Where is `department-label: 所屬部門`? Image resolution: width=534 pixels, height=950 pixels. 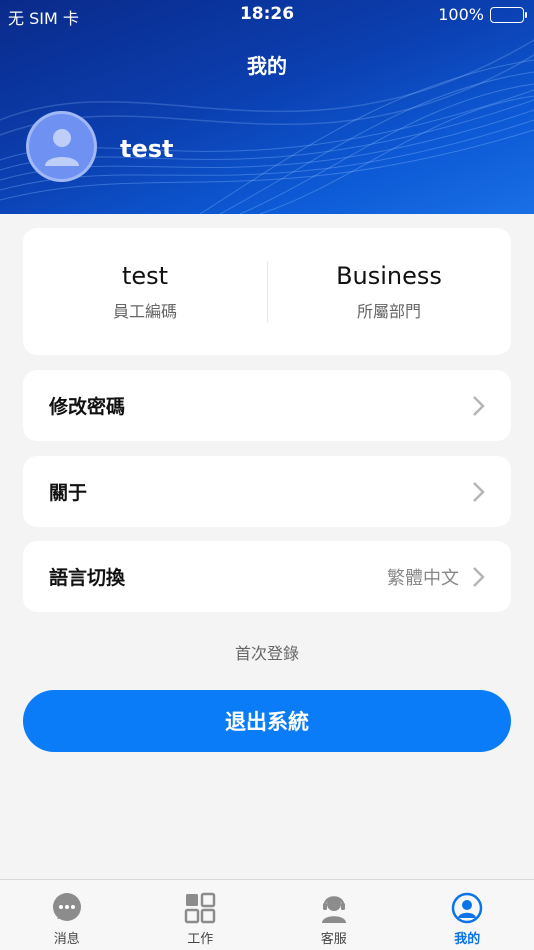
department-label: 所屬部門 is located at coordinates (388, 311).